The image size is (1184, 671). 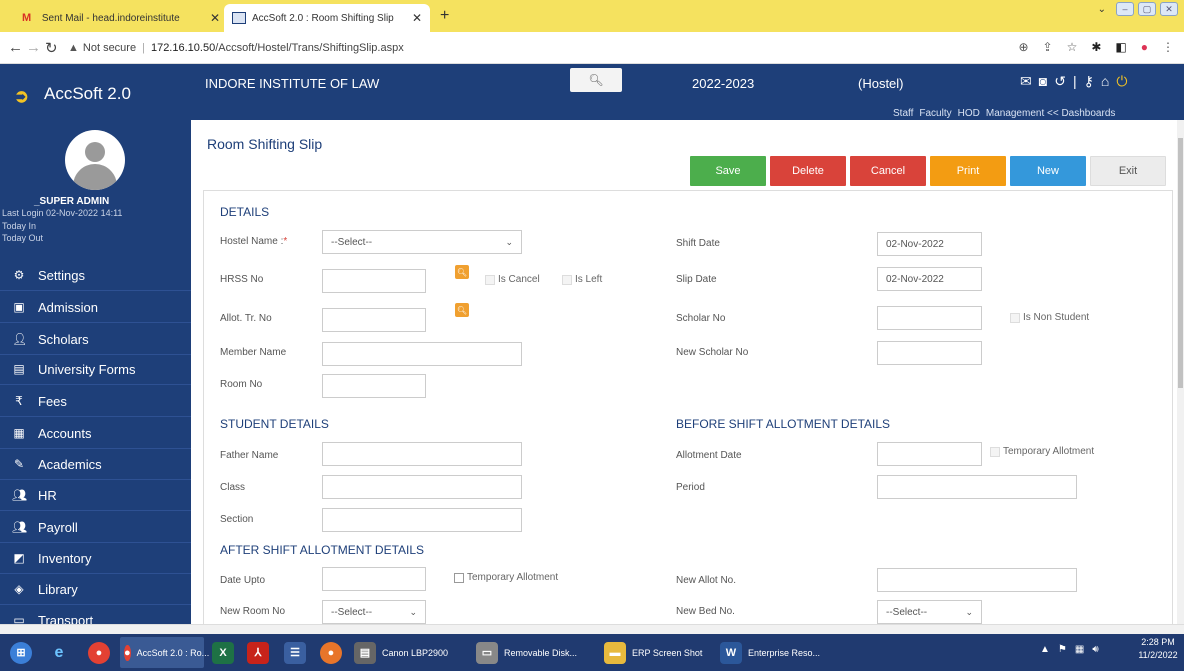 I want to click on printer-icon: ▤, so click(x=365, y=652).